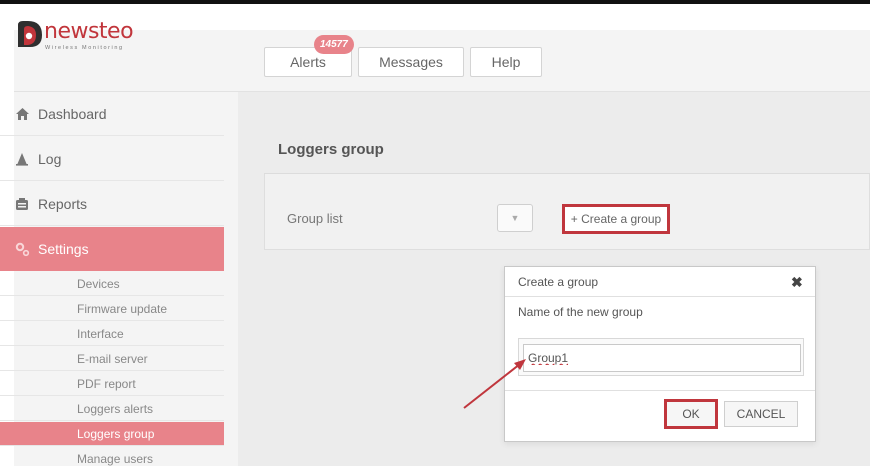 The width and height of the screenshot is (870, 466). I want to click on help-label: Help, so click(506, 62).